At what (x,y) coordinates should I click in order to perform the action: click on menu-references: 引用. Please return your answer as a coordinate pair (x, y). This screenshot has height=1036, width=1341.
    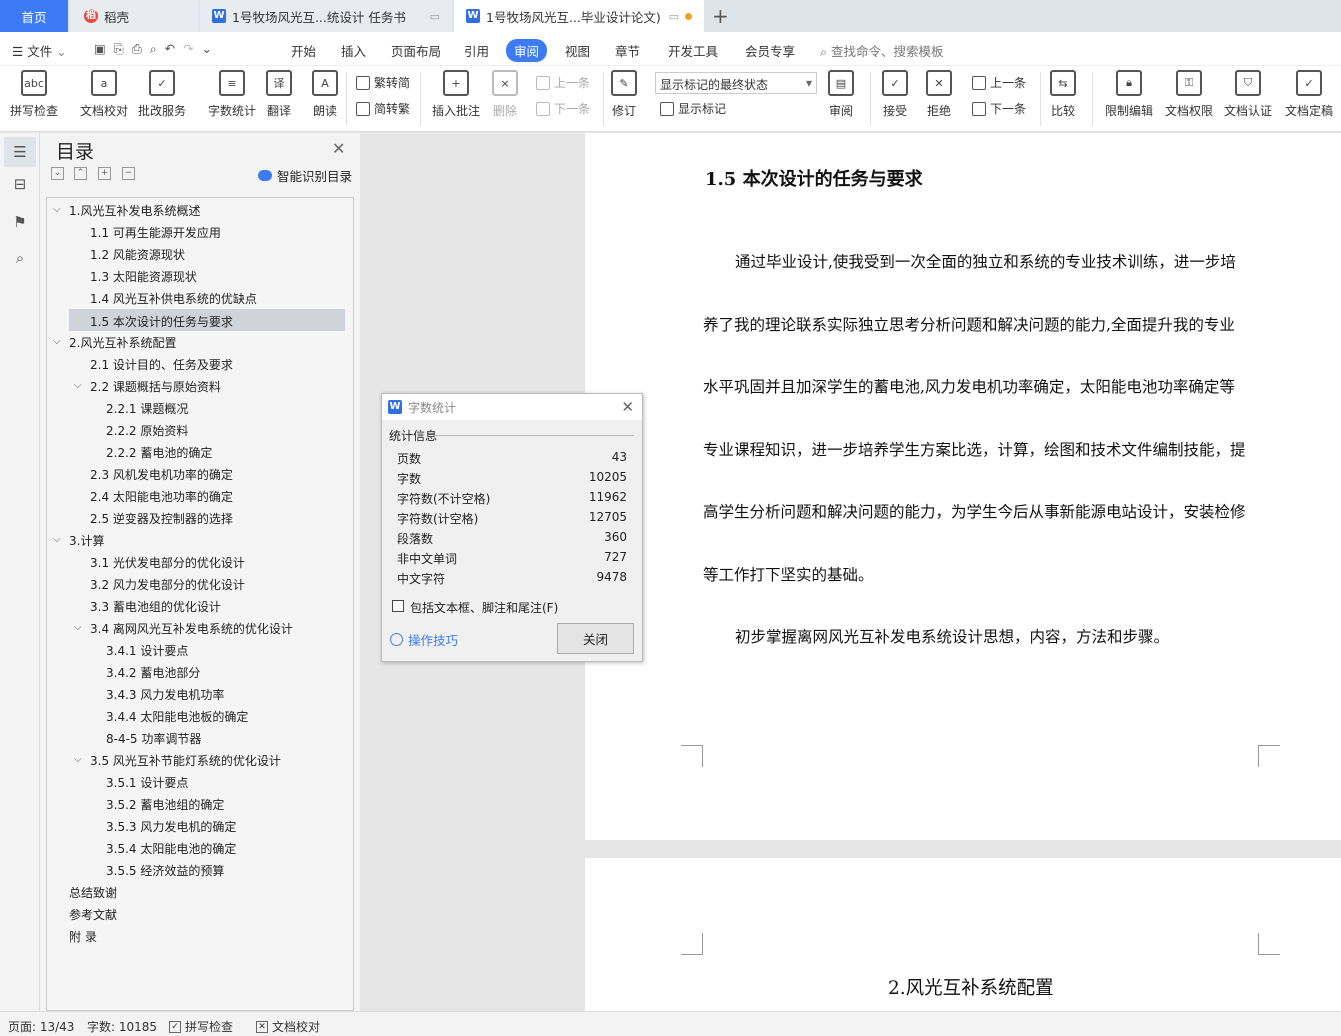
    Looking at the image, I should click on (476, 50).